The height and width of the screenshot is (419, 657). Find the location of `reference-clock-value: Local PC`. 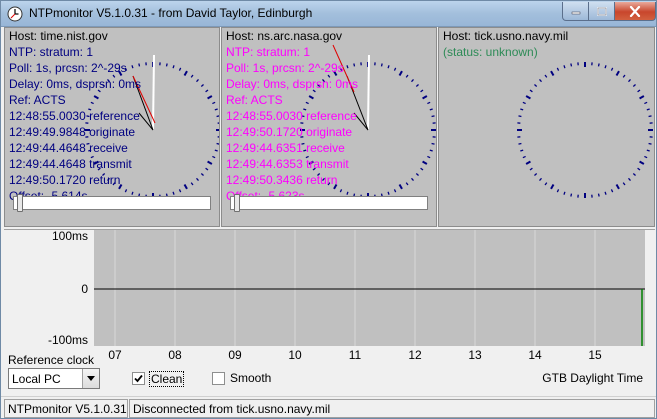

reference-clock-value: Local PC is located at coordinates (36, 379).